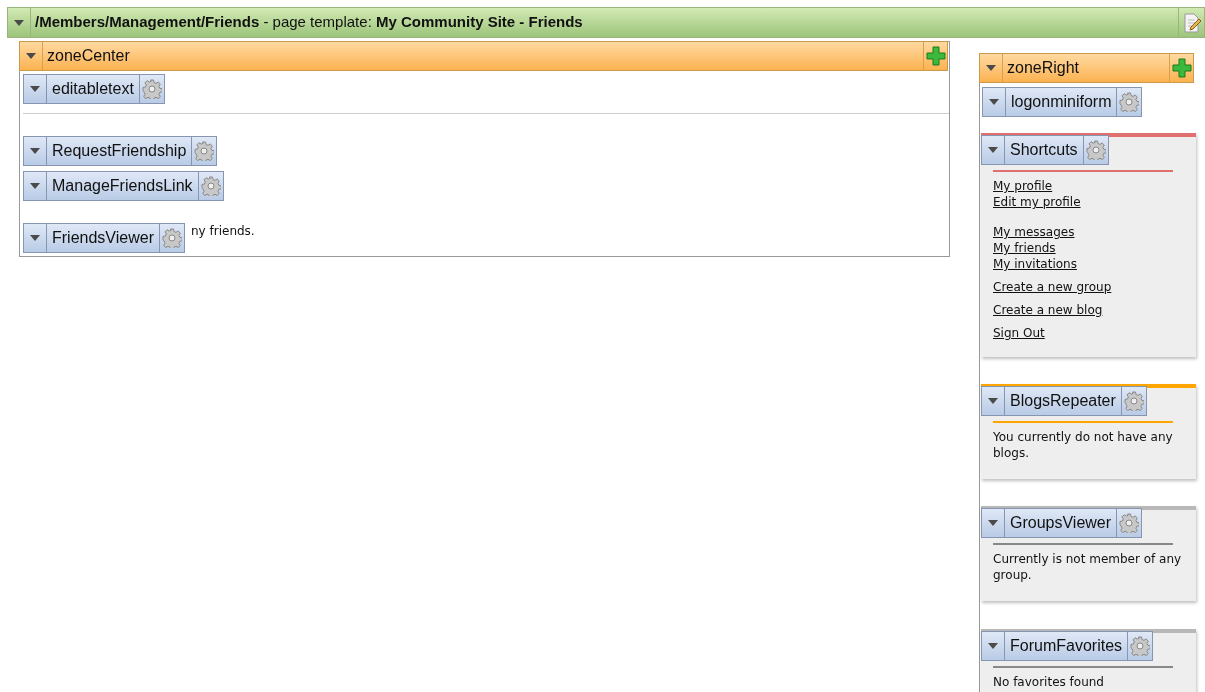  I want to click on status-message: Currently is not member of any group., so click(1088, 567).